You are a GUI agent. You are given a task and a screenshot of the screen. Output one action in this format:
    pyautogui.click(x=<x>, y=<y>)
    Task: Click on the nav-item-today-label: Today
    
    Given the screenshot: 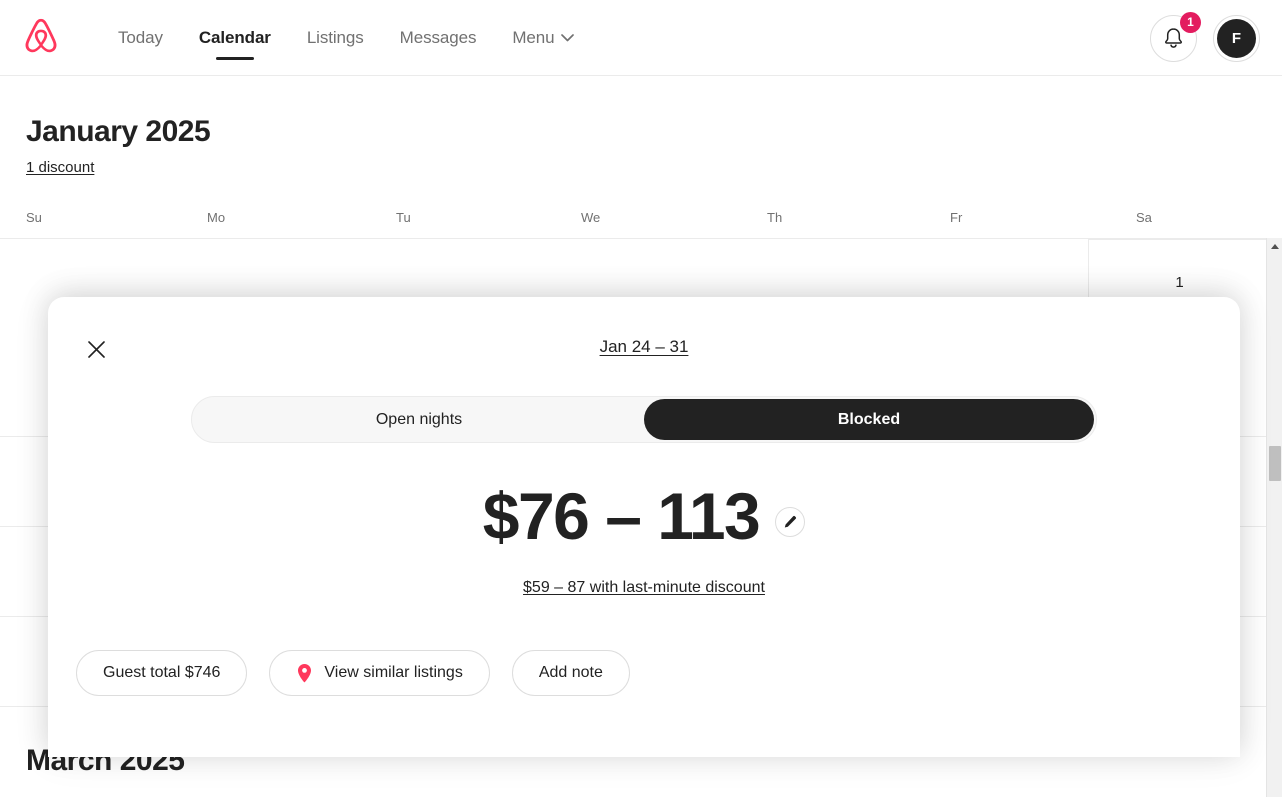 What is the action you would take?
    pyautogui.click(x=140, y=37)
    